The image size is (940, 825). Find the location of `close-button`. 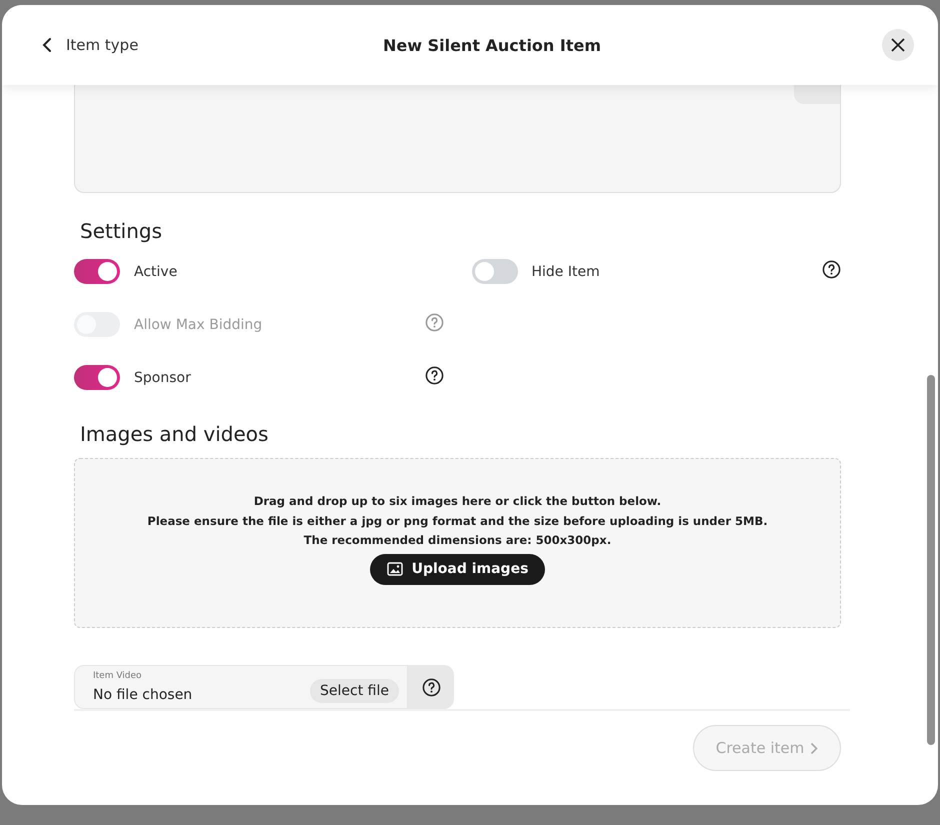

close-button is located at coordinates (898, 45).